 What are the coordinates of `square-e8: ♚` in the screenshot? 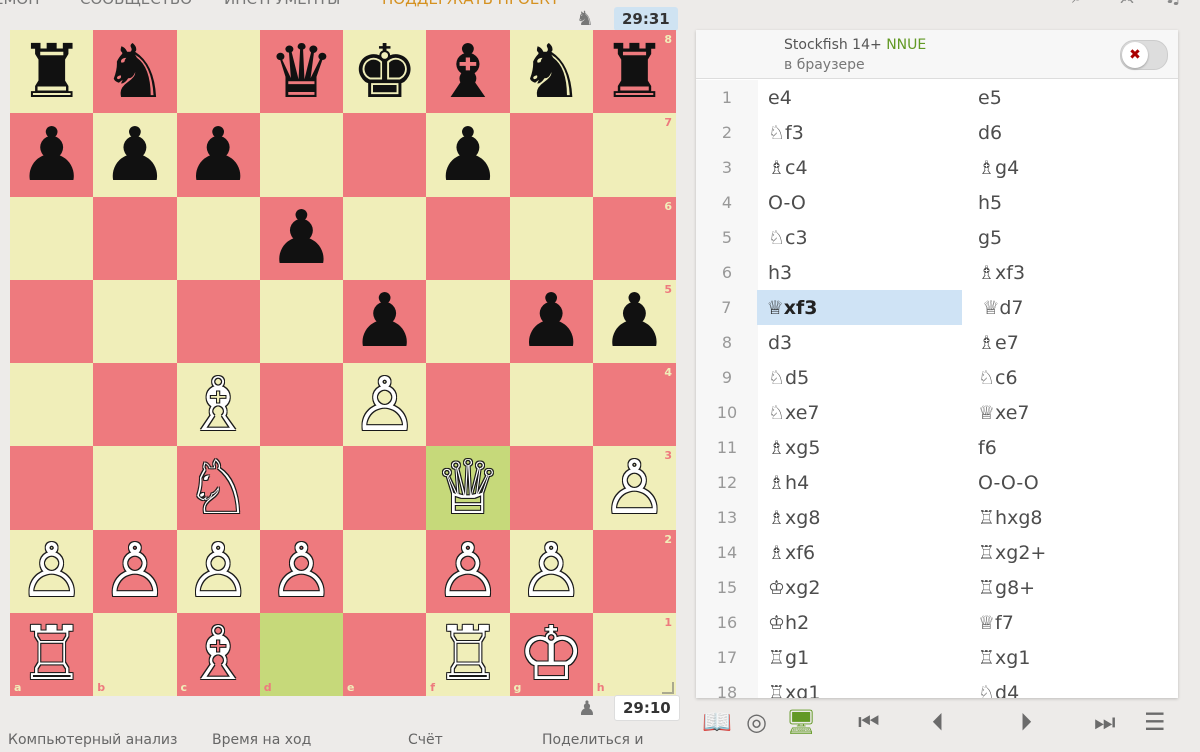 It's located at (385, 72).